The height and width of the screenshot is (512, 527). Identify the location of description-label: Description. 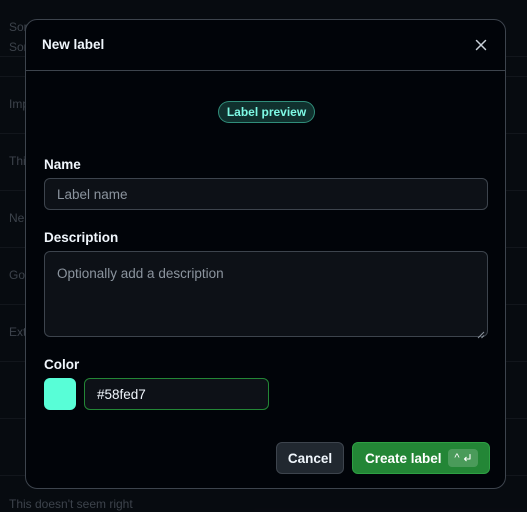
(81, 237).